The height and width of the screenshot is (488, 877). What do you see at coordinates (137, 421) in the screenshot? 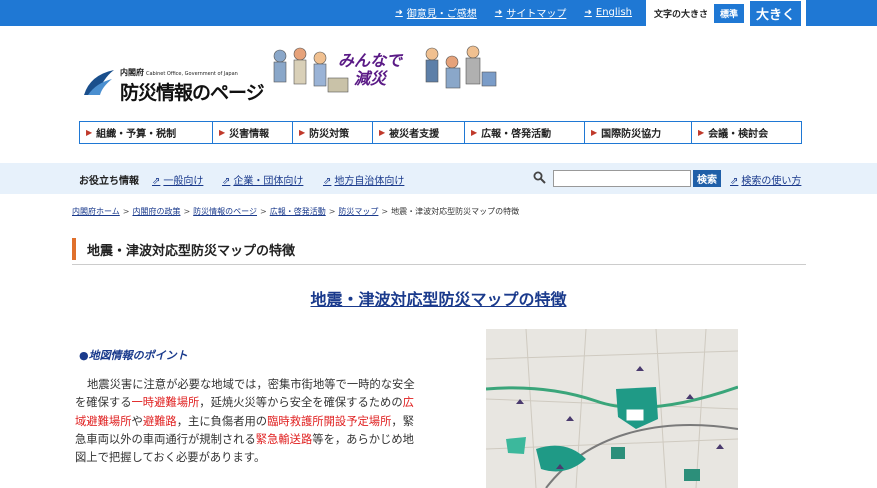
I see `body-text: や` at bounding box center [137, 421].